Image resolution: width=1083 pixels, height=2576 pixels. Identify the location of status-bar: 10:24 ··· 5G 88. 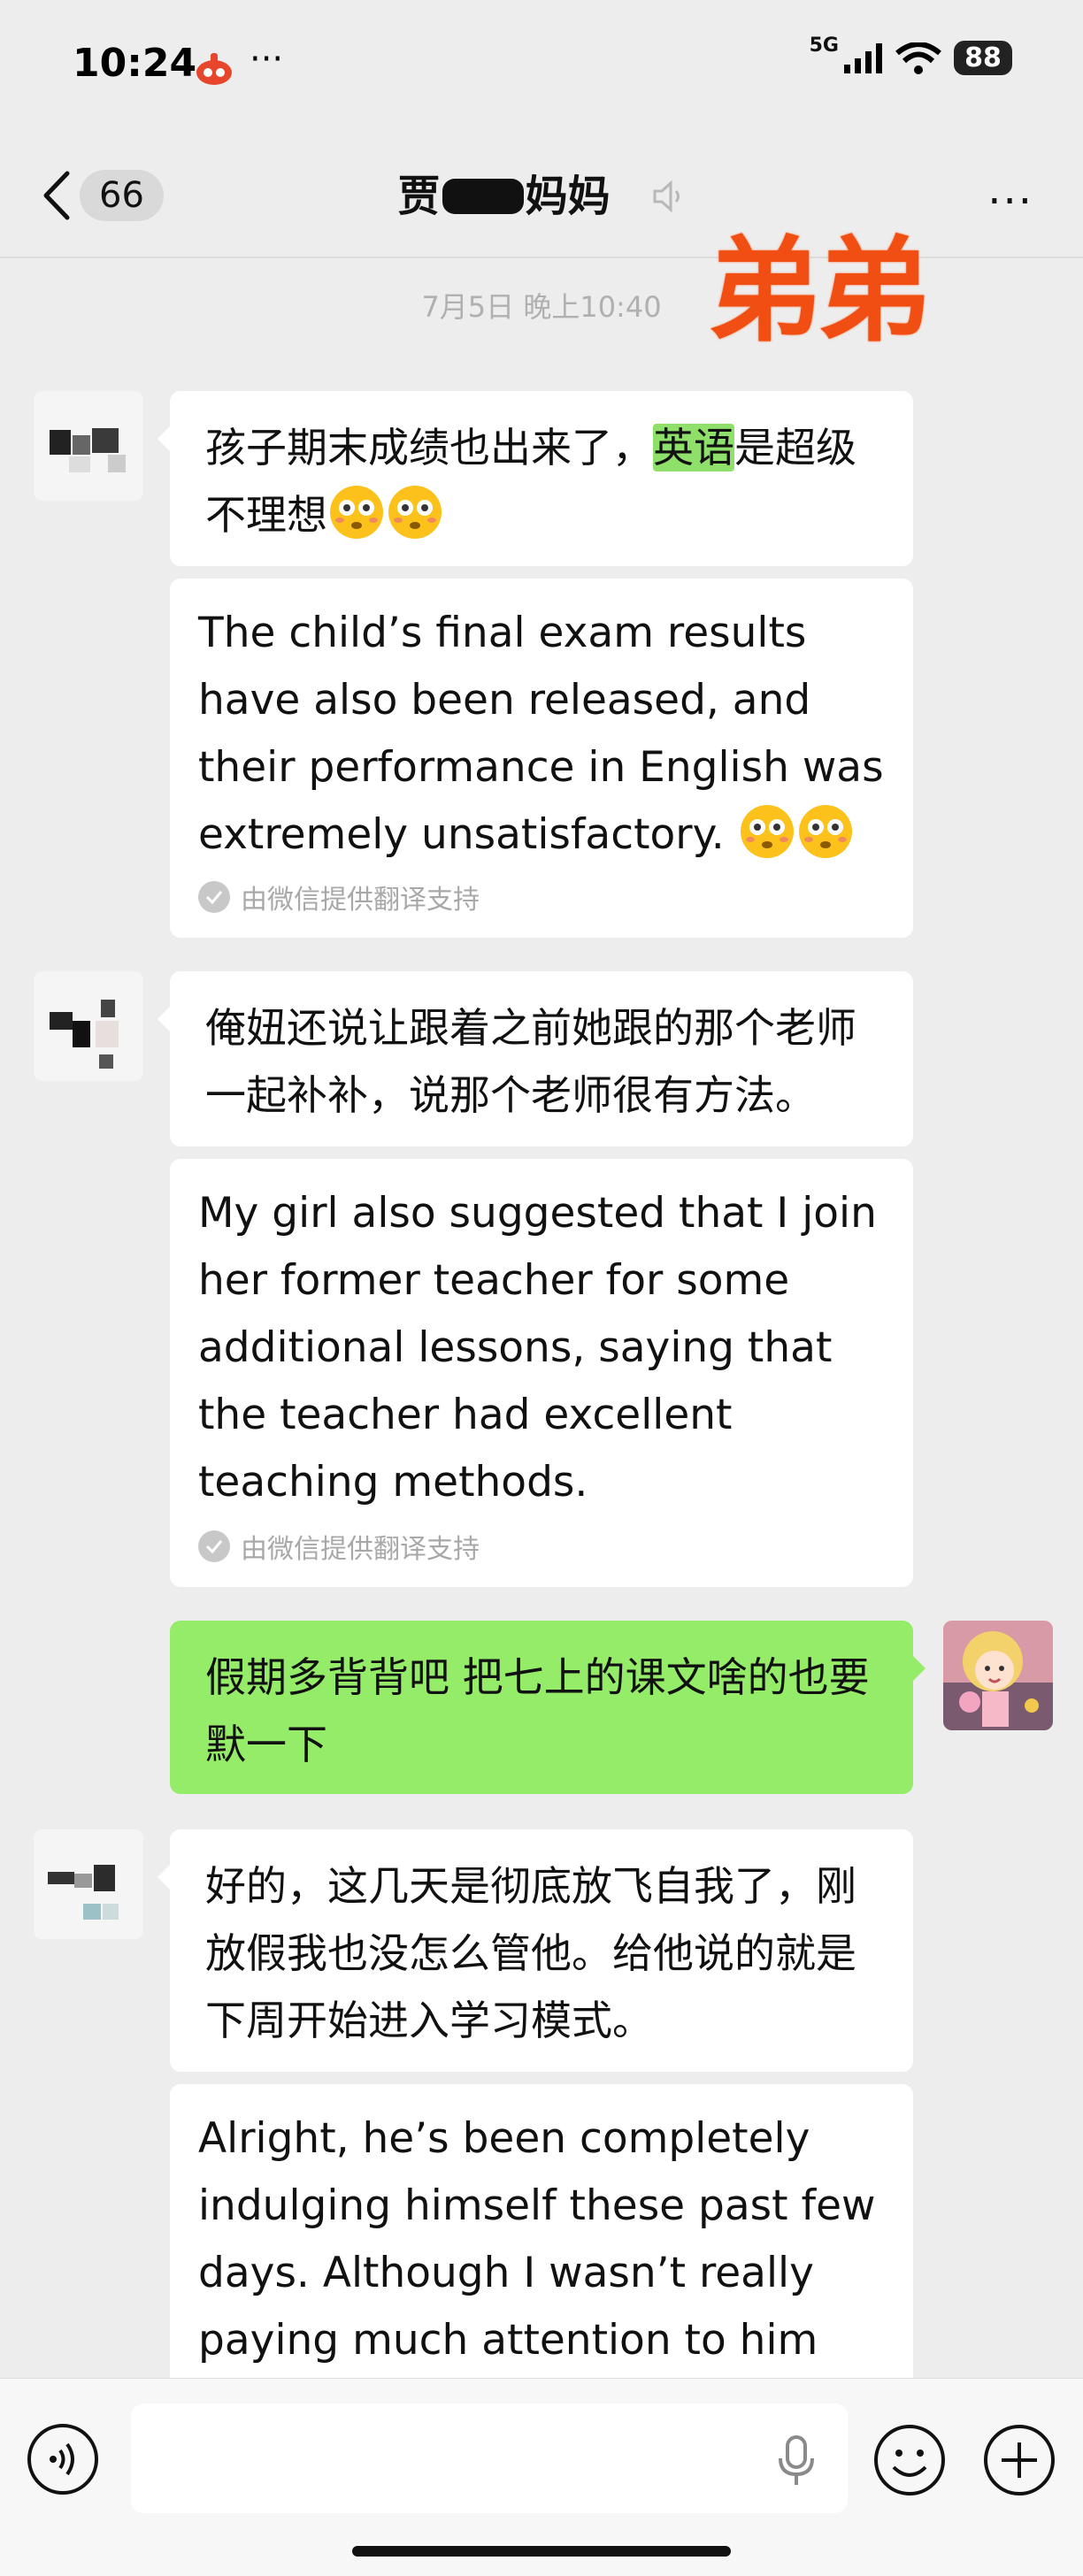
(541, 66).